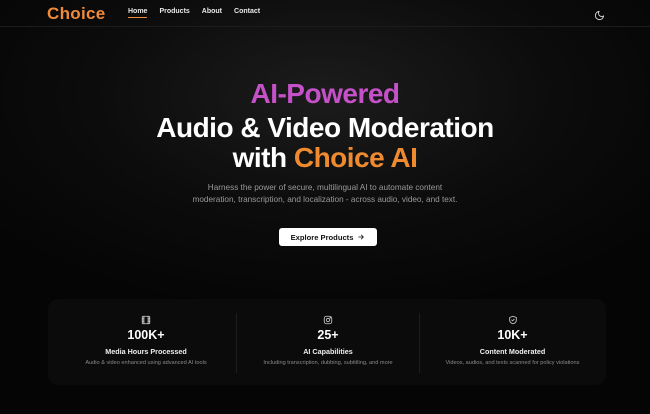 This screenshot has height=414, width=650. Describe the element at coordinates (76, 14) in the screenshot. I see `brand-logo: Choice` at that location.